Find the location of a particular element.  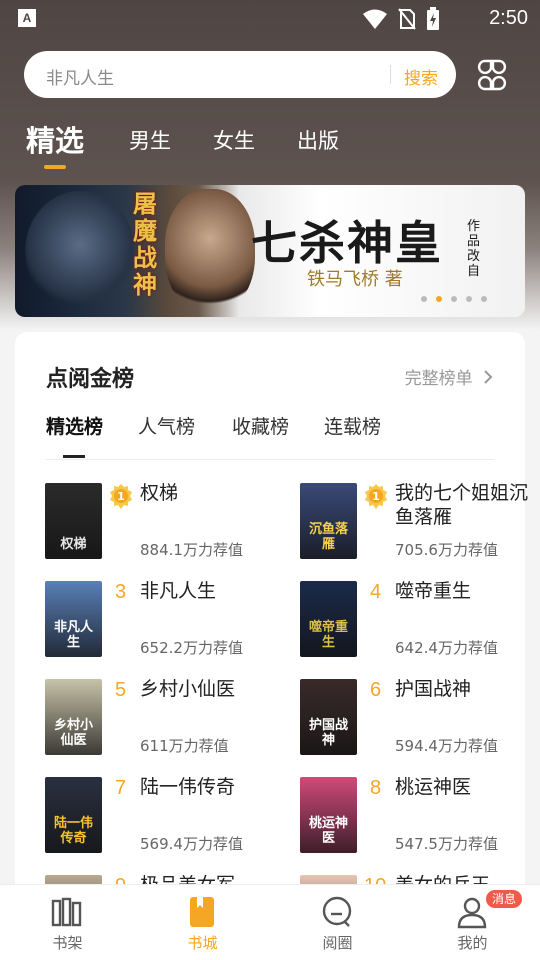

book-cover-title: 桃运神医 is located at coordinates (328, 831).